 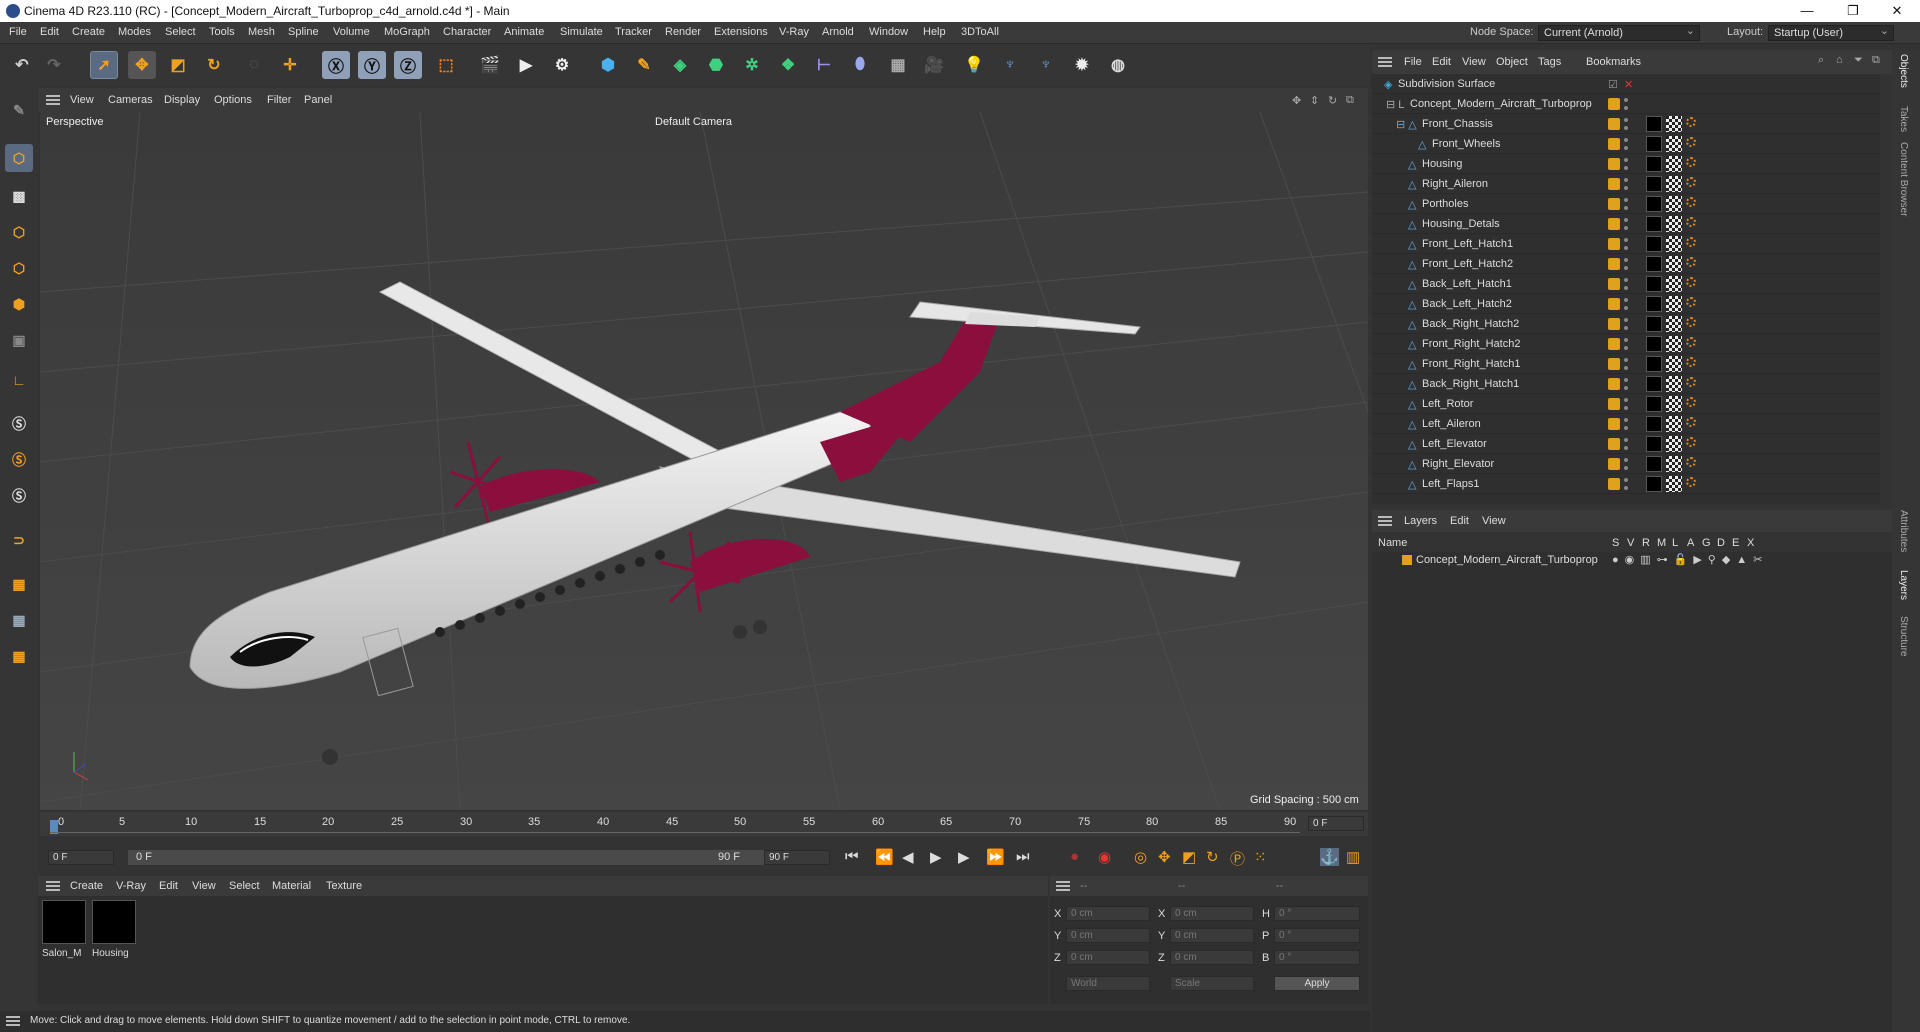 I want to click on new-window-icon: ⧉, so click(x=1876, y=60).